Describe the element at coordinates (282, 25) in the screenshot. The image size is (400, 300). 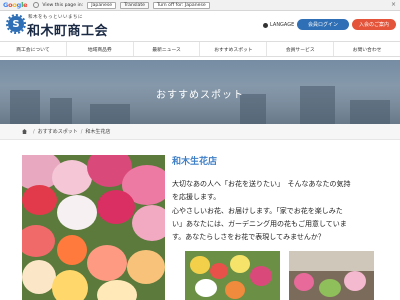
I see `language-label: LANGAGE` at that location.